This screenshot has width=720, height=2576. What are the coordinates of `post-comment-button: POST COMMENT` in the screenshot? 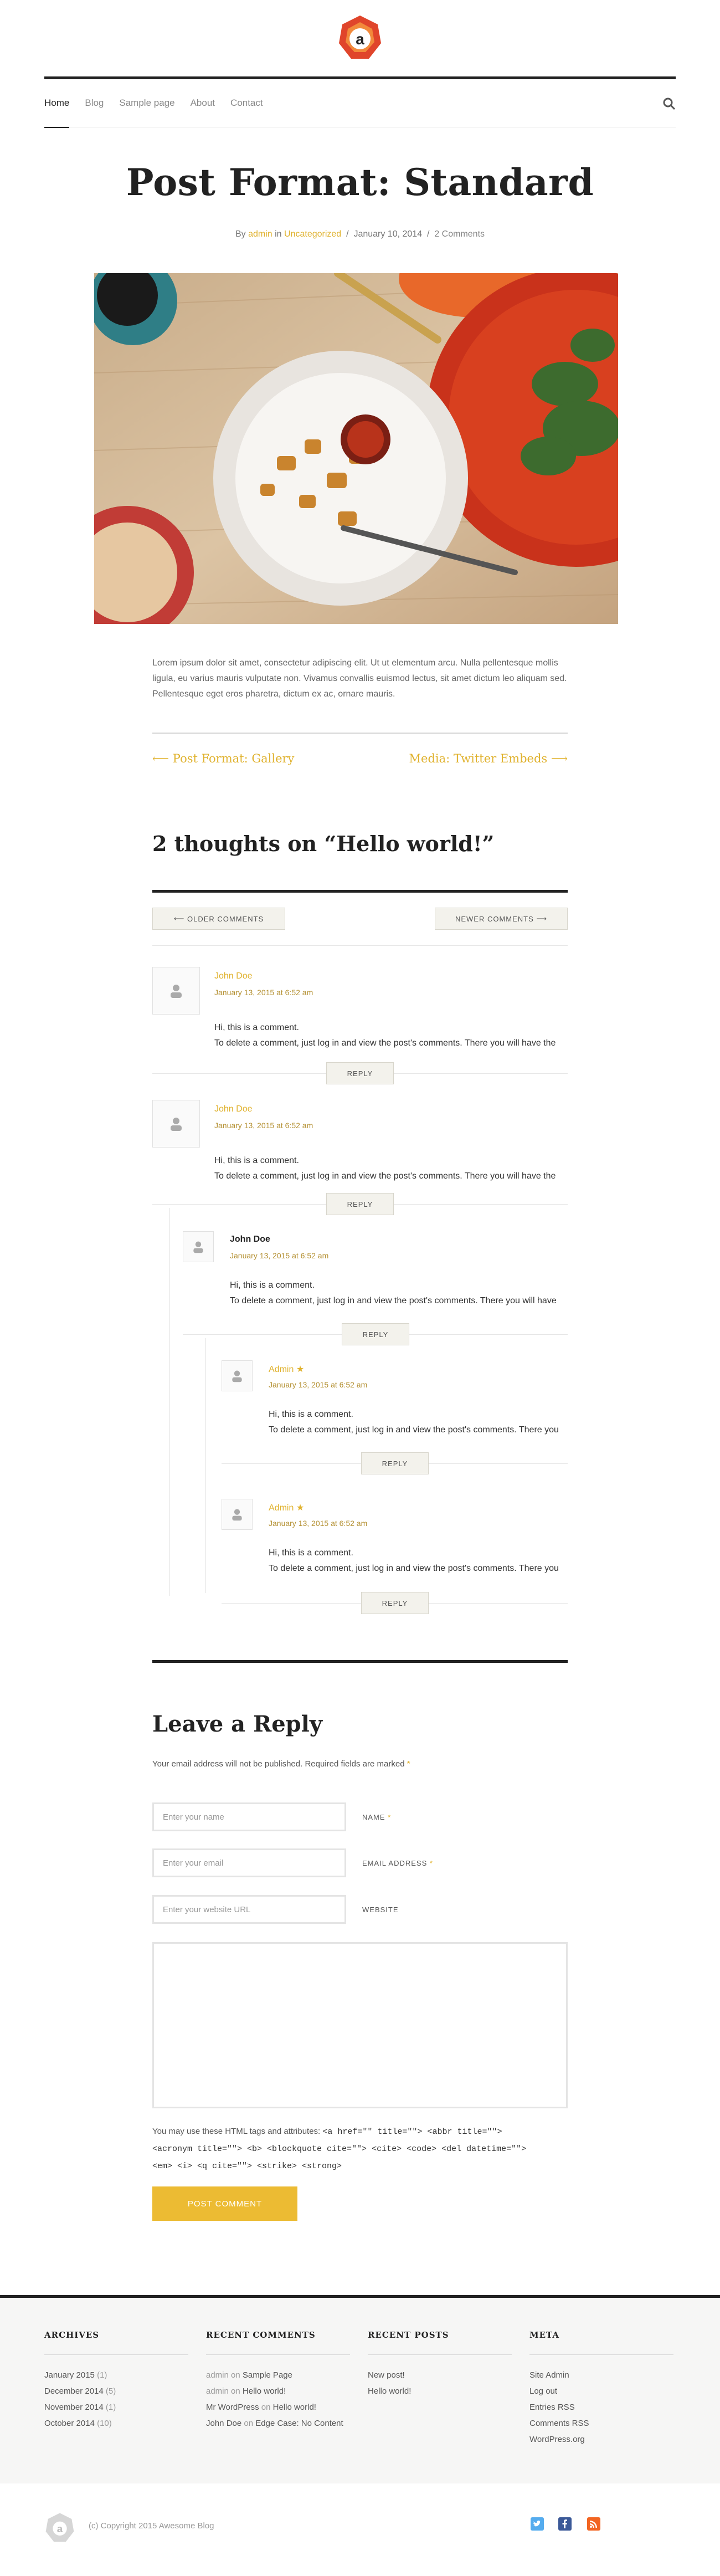 It's located at (225, 2203).